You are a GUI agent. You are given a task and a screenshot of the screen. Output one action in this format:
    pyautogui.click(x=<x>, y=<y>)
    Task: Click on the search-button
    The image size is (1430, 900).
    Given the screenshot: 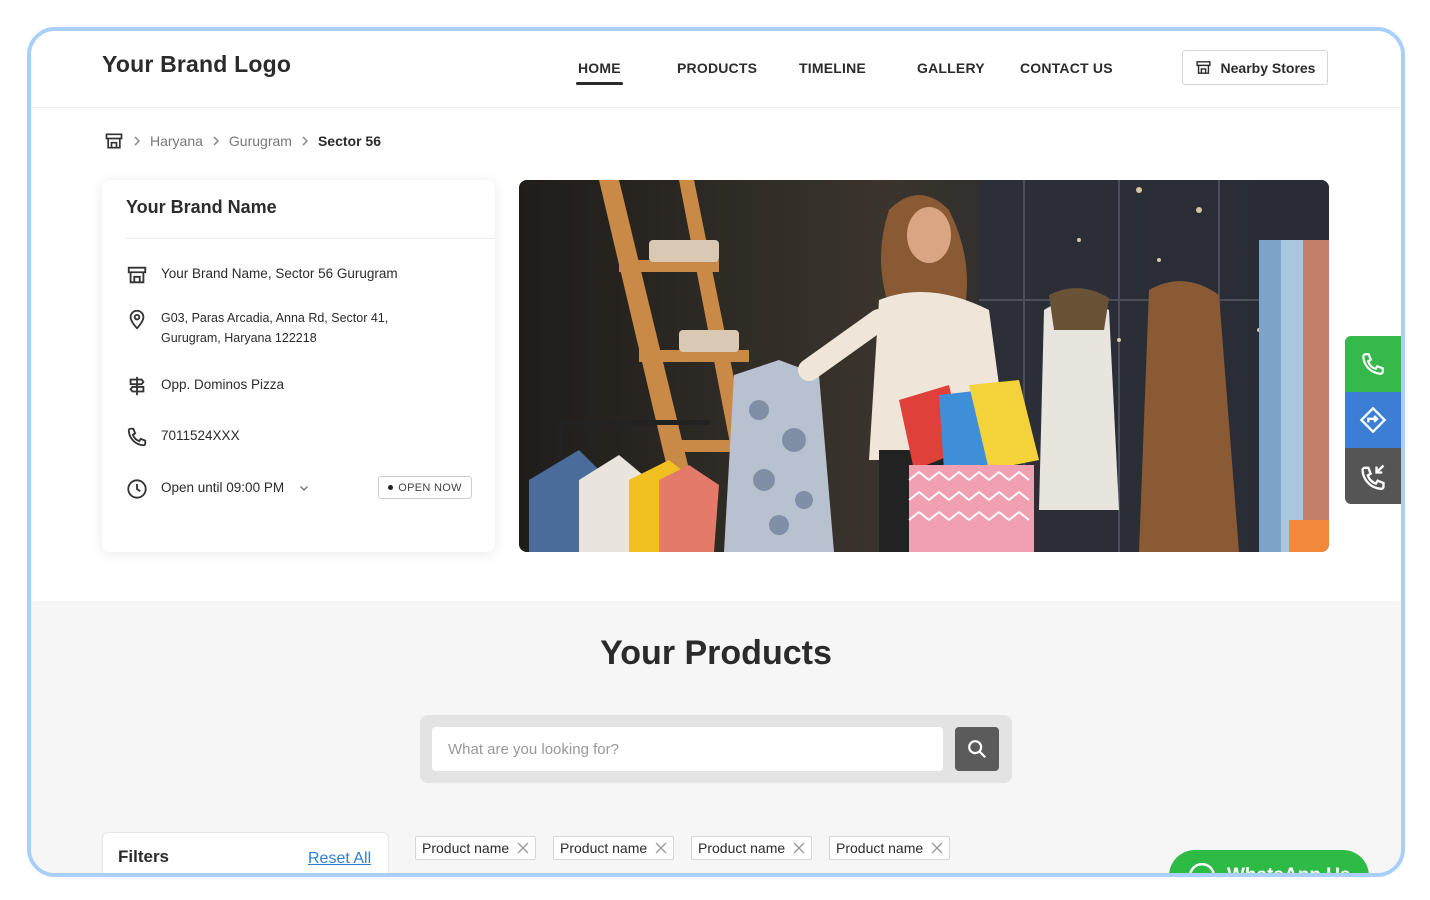 What is the action you would take?
    pyautogui.click(x=977, y=749)
    